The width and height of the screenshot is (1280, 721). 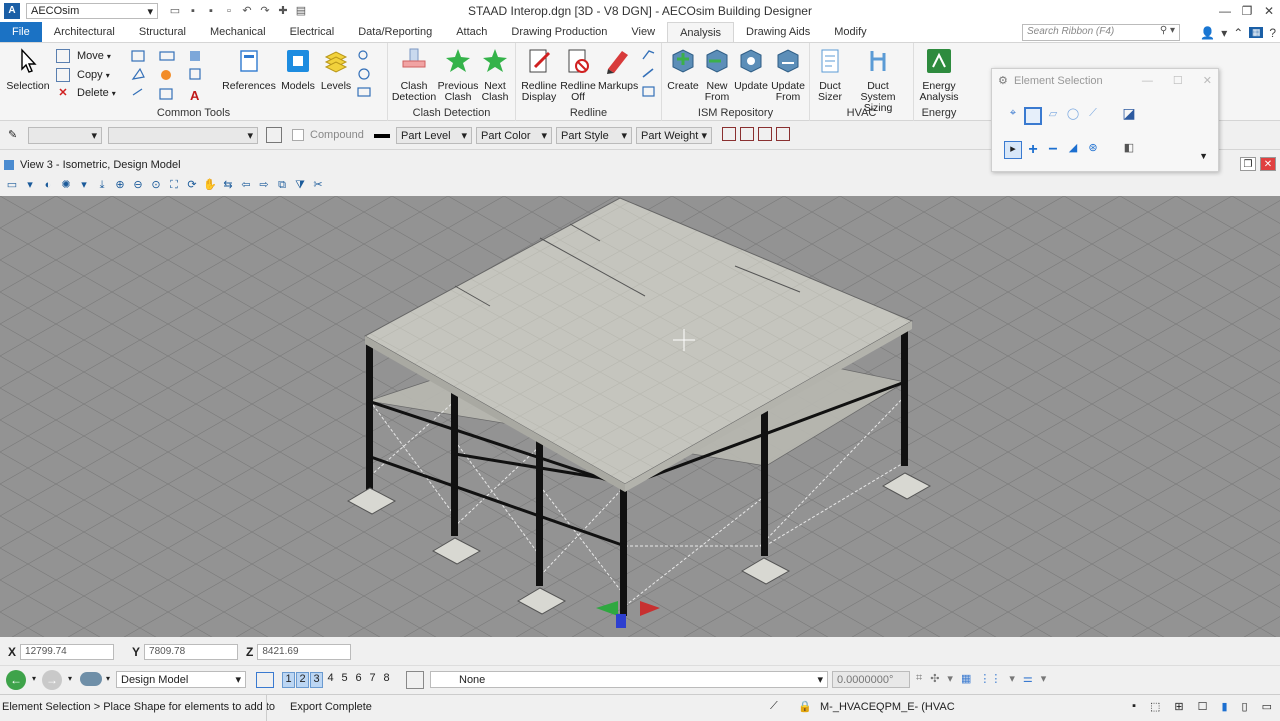 What do you see at coordinates (1101, 32) in the screenshot?
I see `search-ribbon-input: Search Ribbon (F4) ⚲ ▾` at bounding box center [1101, 32].